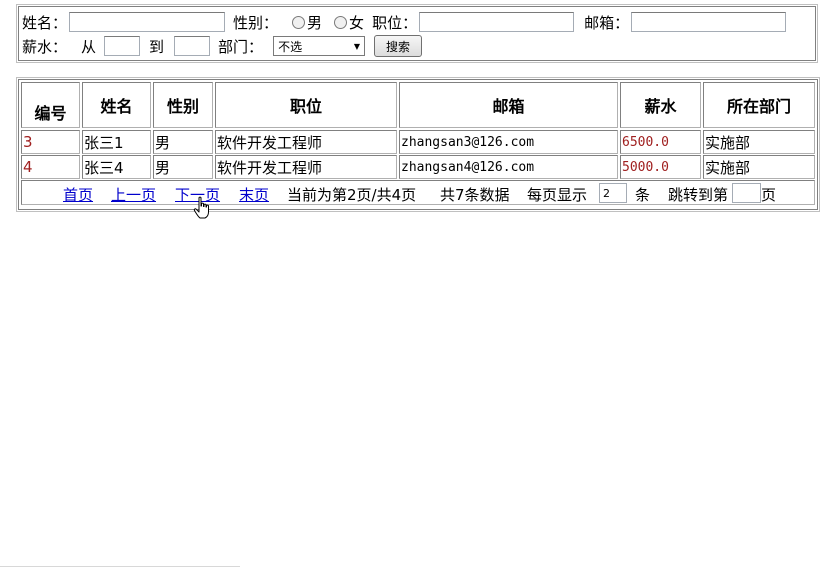 This screenshot has height=568, width=829. What do you see at coordinates (769, 195) in the screenshot?
I see `jump-unit: 页` at bounding box center [769, 195].